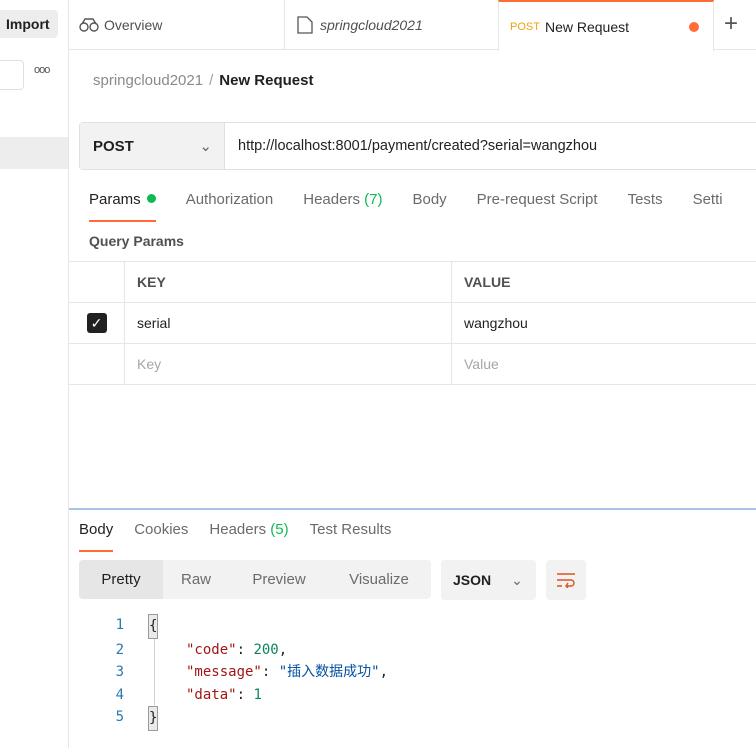 This screenshot has height=748, width=756. I want to click on breadcrumb-parent: springcloud2021, so click(148, 80).